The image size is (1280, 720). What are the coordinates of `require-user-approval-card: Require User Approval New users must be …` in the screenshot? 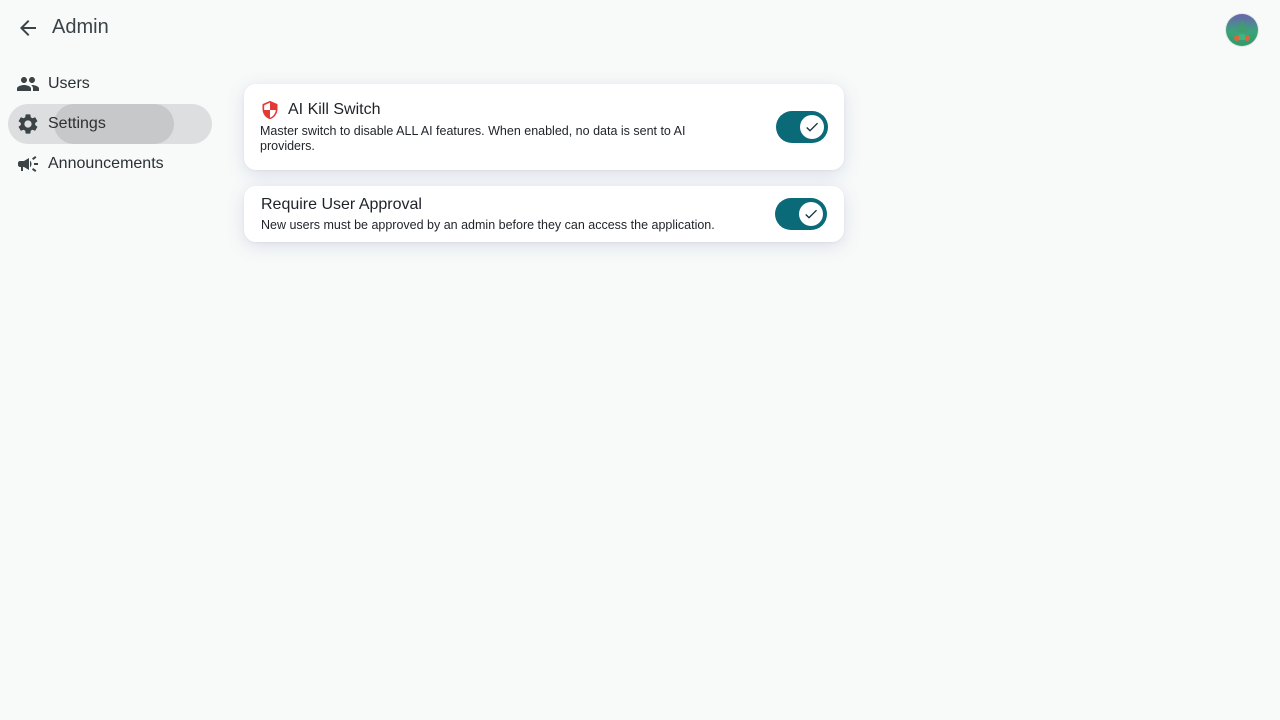 It's located at (544, 214).